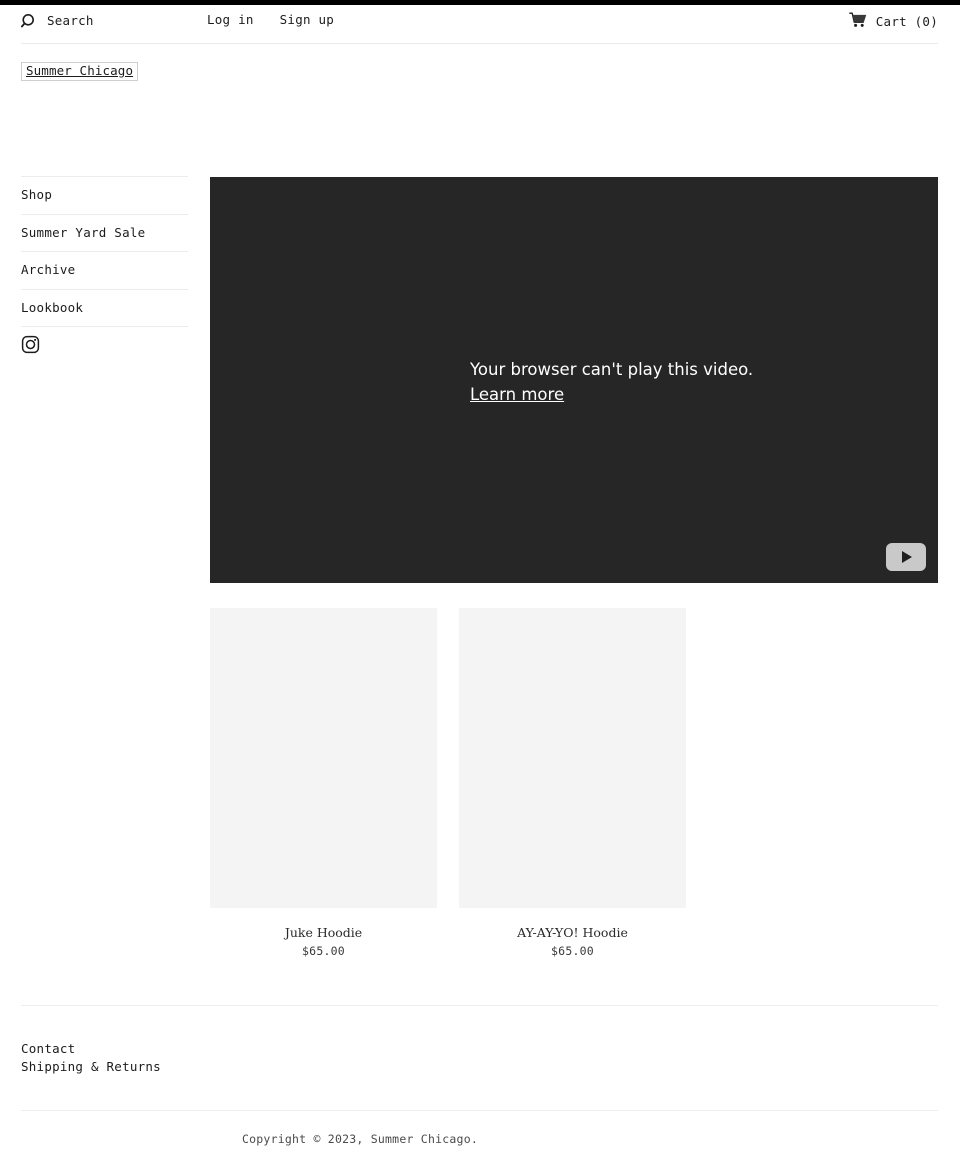 The width and height of the screenshot is (960, 1172). What do you see at coordinates (360, 1139) in the screenshot?
I see `copyright-text: Copyright © 2023, Summer Chicago.` at bounding box center [360, 1139].